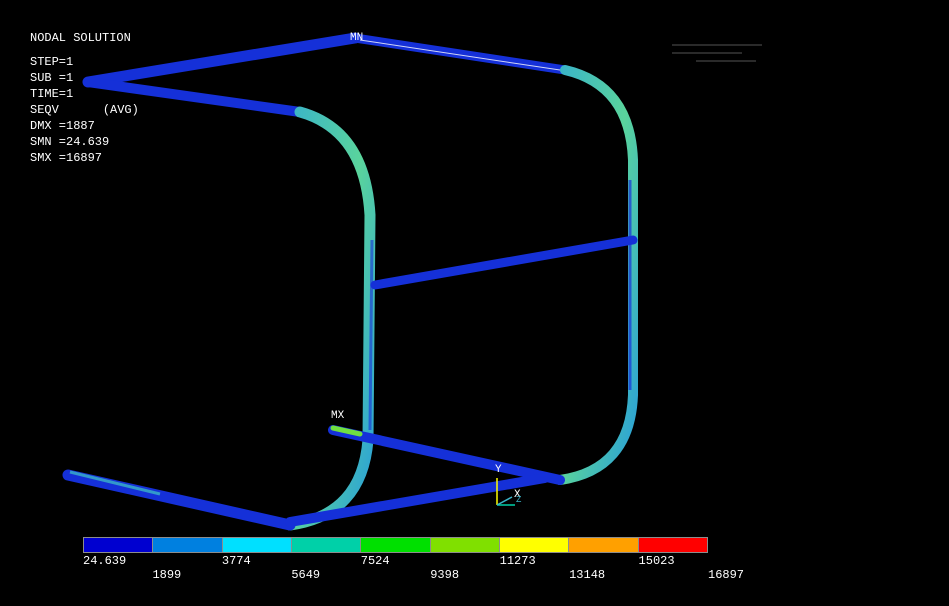 This screenshot has height=606, width=949. What do you see at coordinates (179, 500) in the screenshot?
I see `tube-bottom-left` at bounding box center [179, 500].